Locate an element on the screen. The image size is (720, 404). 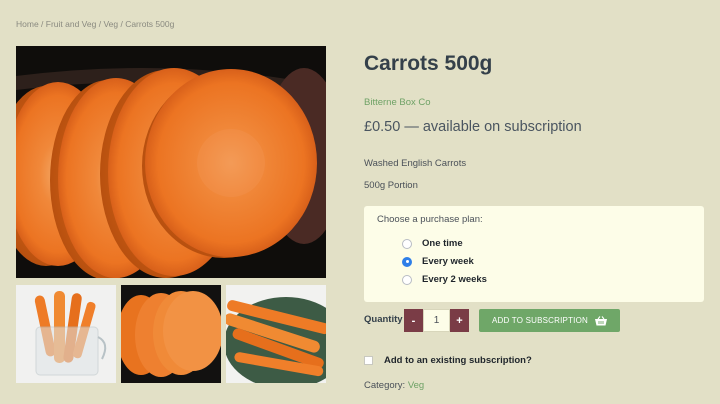
existing-subscription-option: Add to an existing subscription? is located at coordinates (448, 360).